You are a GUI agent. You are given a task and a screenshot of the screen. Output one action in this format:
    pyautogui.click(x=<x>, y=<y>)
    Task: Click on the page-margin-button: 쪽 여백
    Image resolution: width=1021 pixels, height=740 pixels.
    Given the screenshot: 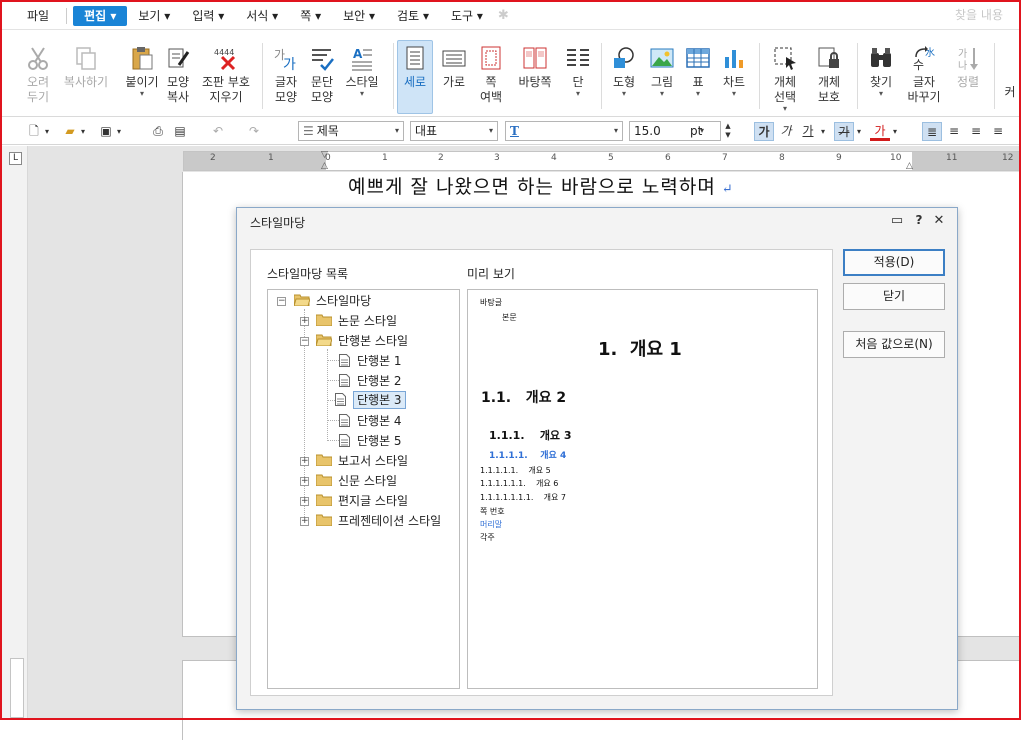 What is the action you would take?
    pyautogui.click(x=491, y=78)
    